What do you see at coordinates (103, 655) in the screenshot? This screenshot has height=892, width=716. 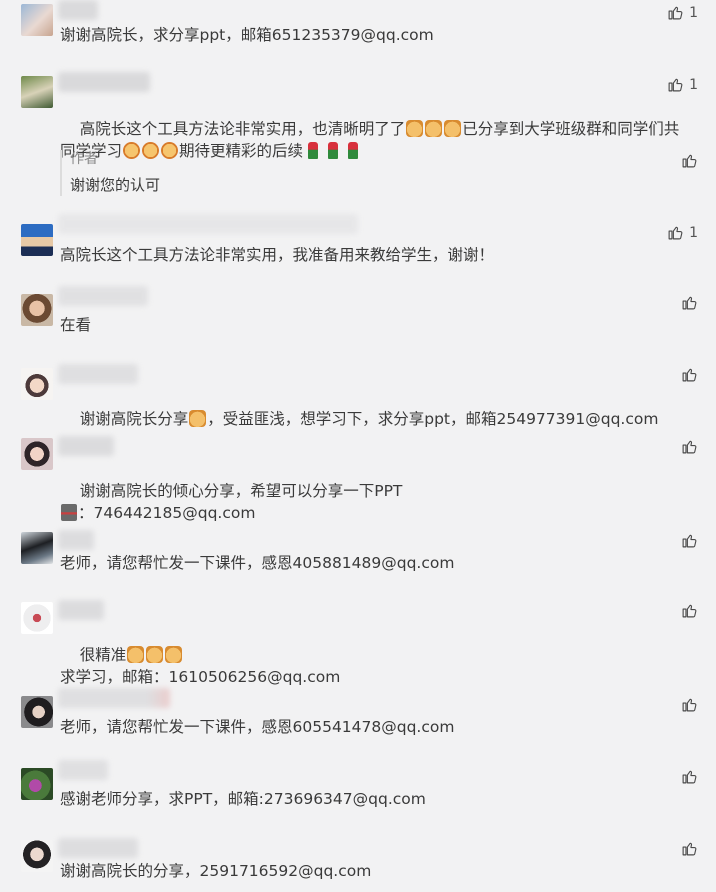 I see `comment-text-part: 很精准` at bounding box center [103, 655].